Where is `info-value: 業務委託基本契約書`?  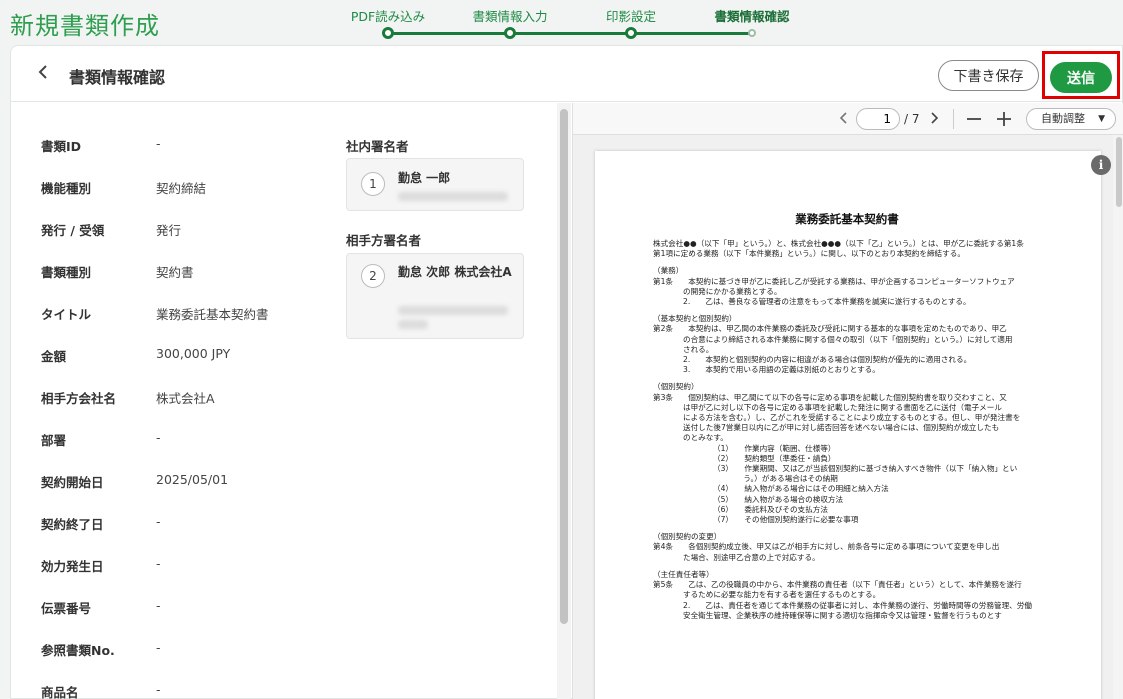
info-value: 業務委託基本契約書 is located at coordinates (212, 314).